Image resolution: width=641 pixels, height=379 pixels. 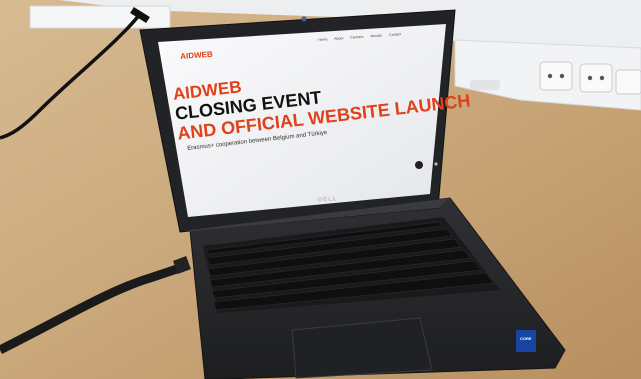 I want to click on webcam, so click(x=304, y=19).